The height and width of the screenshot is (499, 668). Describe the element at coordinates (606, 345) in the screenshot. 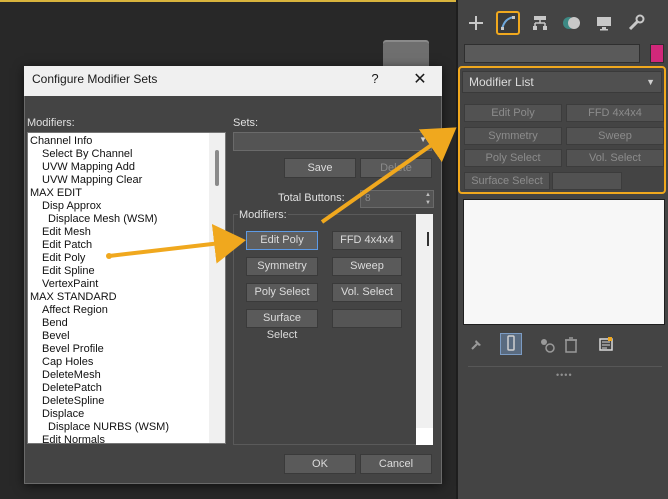

I see `configure-modifier-sets-icon` at that location.